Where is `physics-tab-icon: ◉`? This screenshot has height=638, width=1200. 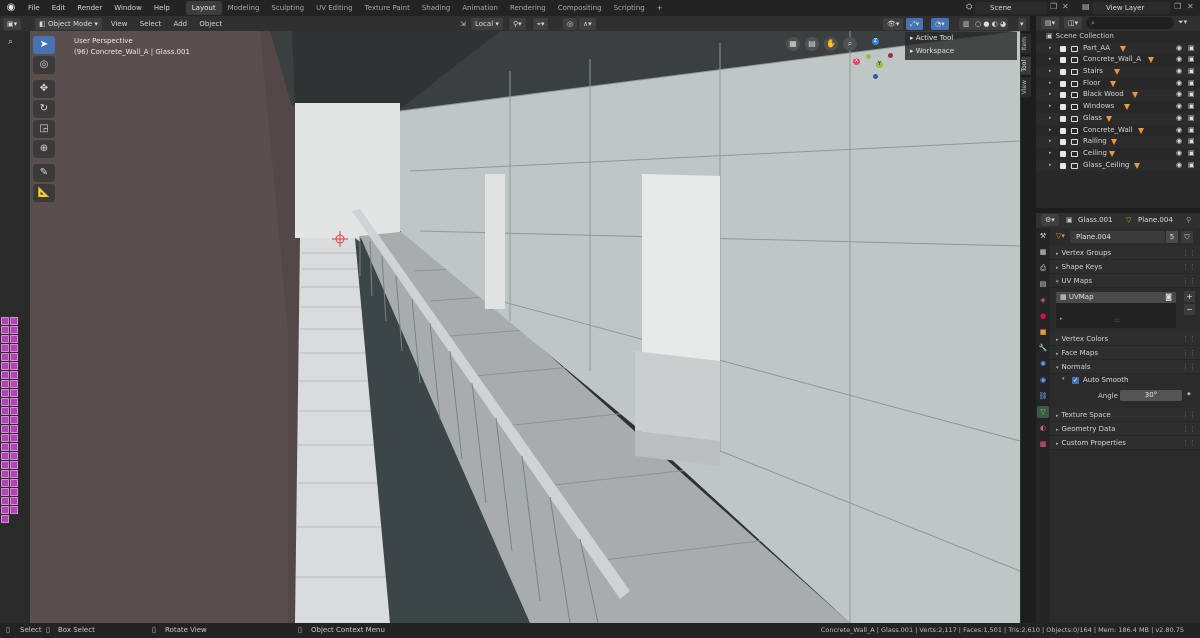
physics-tab-icon: ◉ is located at coordinates (1043, 380).